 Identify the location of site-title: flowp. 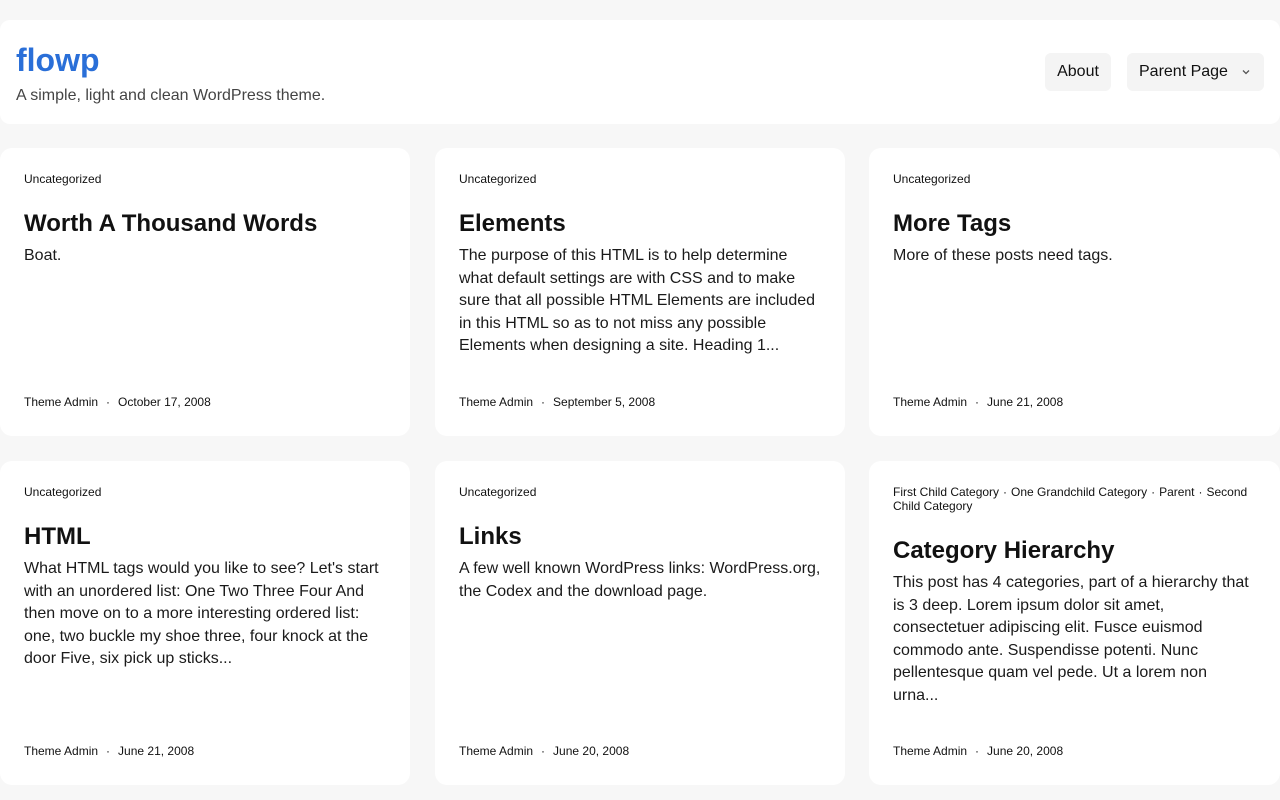
(58, 60).